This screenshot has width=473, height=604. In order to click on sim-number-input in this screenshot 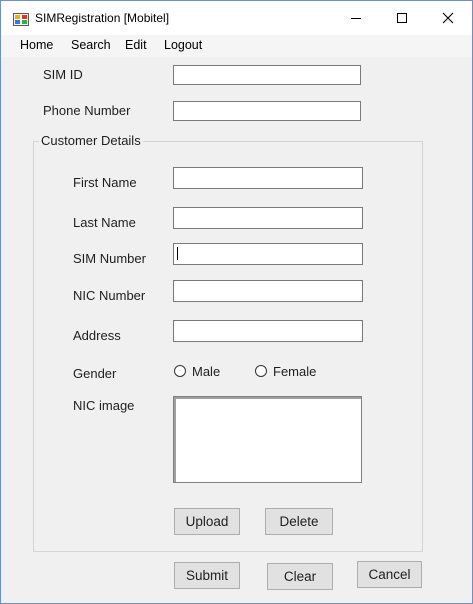, I will do `click(268, 254)`.